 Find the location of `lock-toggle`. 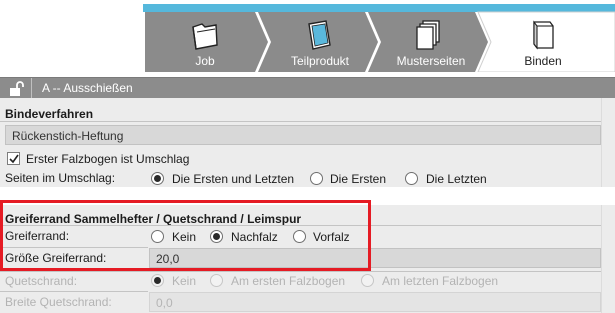

lock-toggle is located at coordinates (16, 88).